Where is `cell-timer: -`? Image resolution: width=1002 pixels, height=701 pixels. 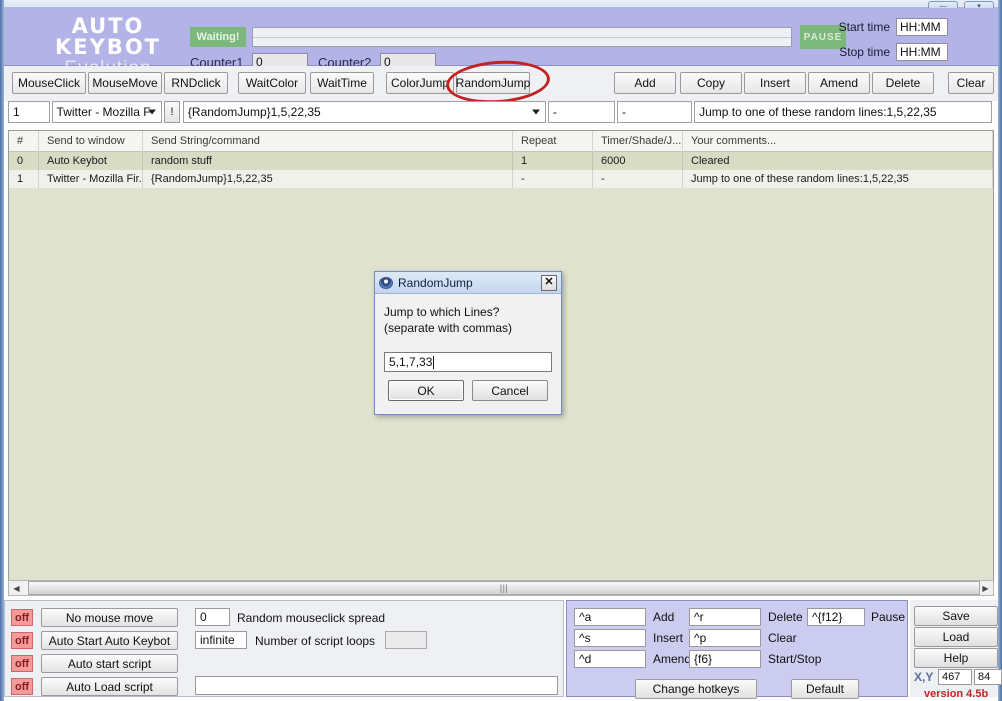
cell-timer: - is located at coordinates (638, 179).